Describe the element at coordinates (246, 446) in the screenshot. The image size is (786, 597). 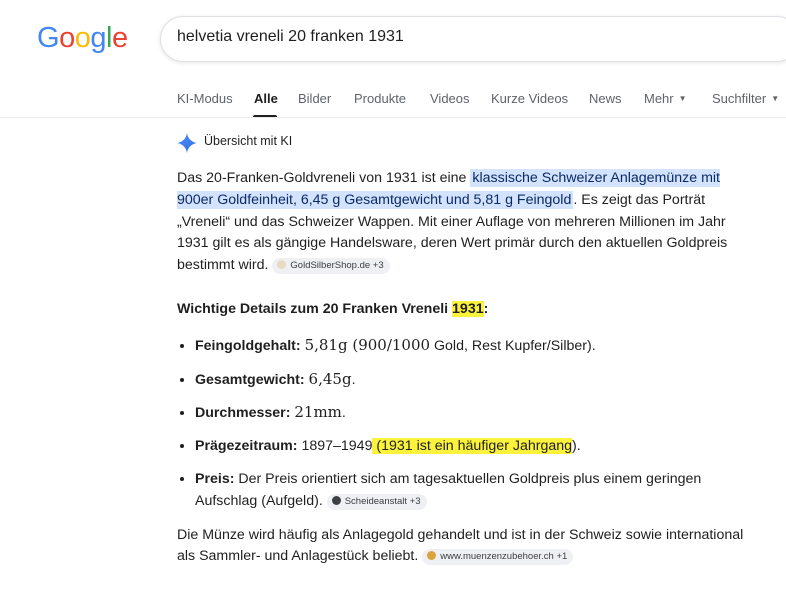
I see `bullet-label: Prägezeitraum:` at that location.